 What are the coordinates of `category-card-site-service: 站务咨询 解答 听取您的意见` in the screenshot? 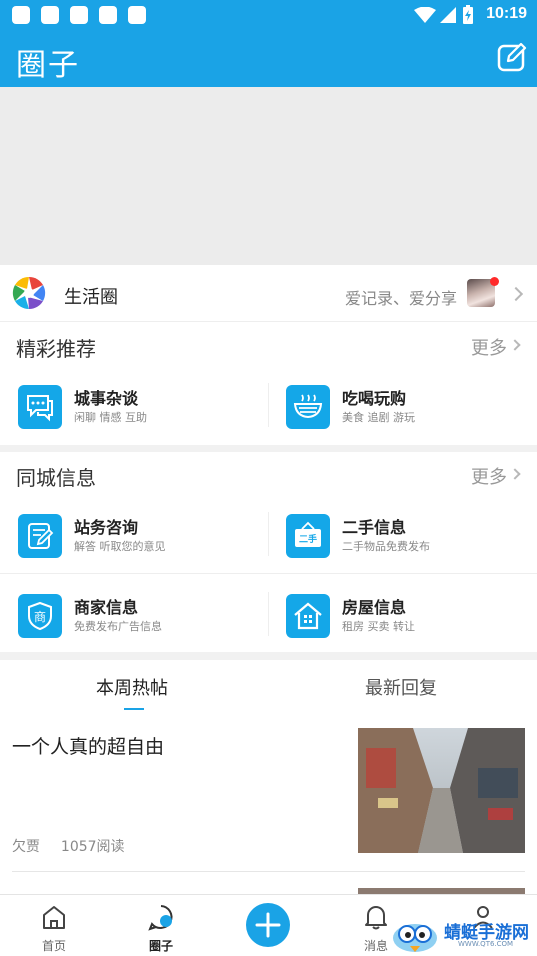 It's located at (143, 540).